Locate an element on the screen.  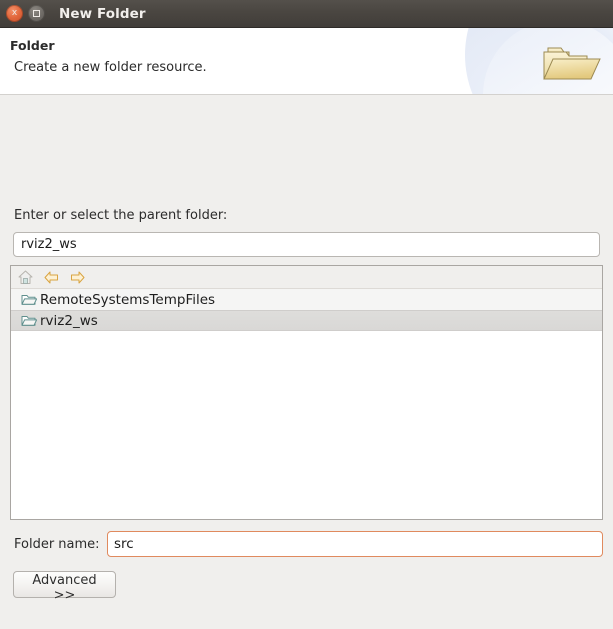
dialog-header: Folder Create a new folder resource. is located at coordinates (306, 61).